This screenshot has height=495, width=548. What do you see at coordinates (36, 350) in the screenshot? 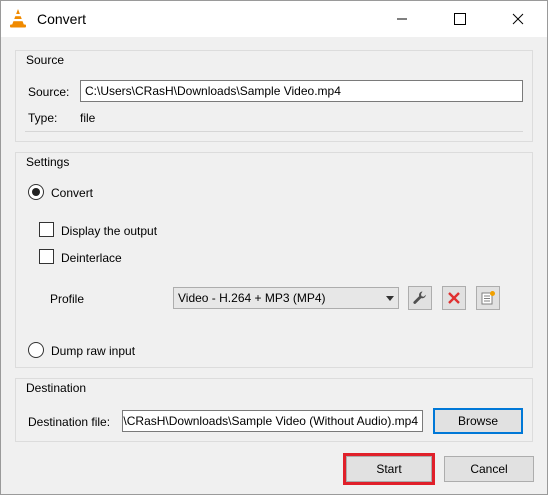
I see `dump-raw-radio` at bounding box center [36, 350].